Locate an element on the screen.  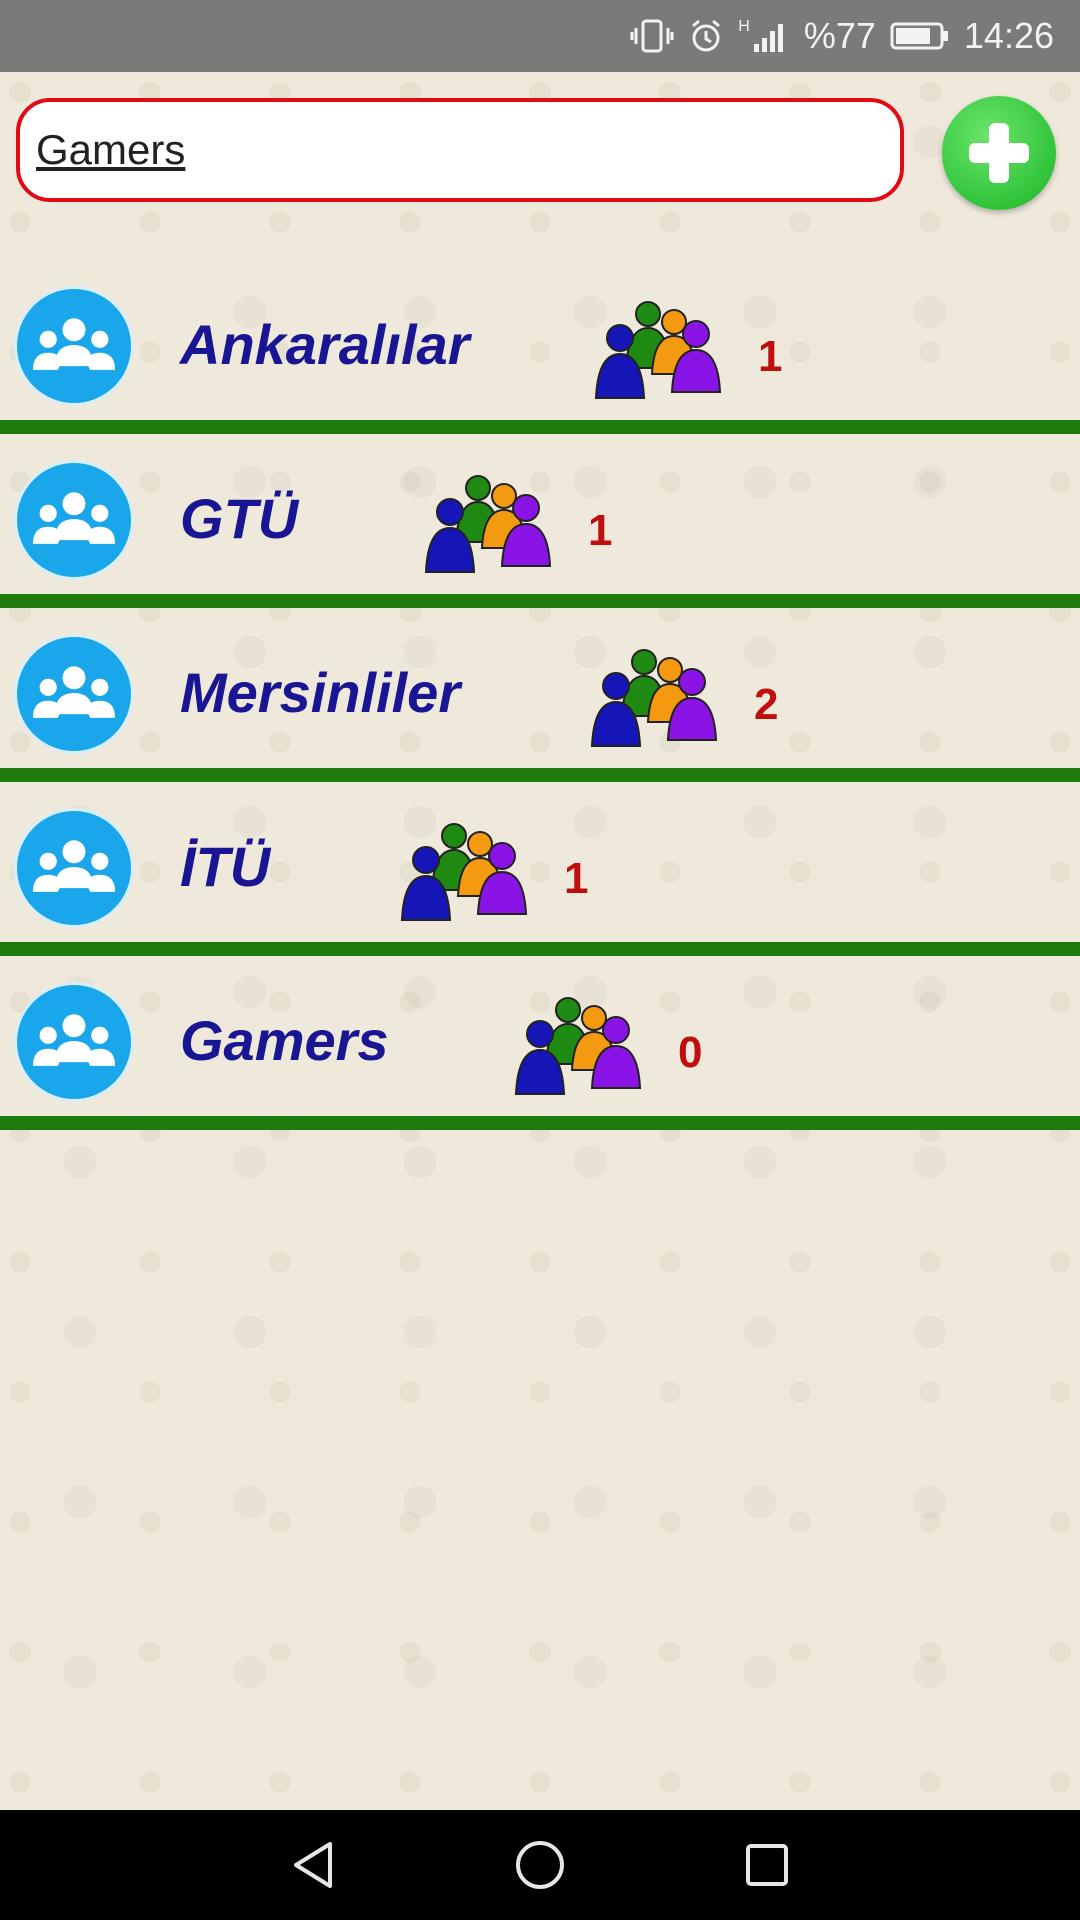
alarm-icon is located at coordinates (706, 36).